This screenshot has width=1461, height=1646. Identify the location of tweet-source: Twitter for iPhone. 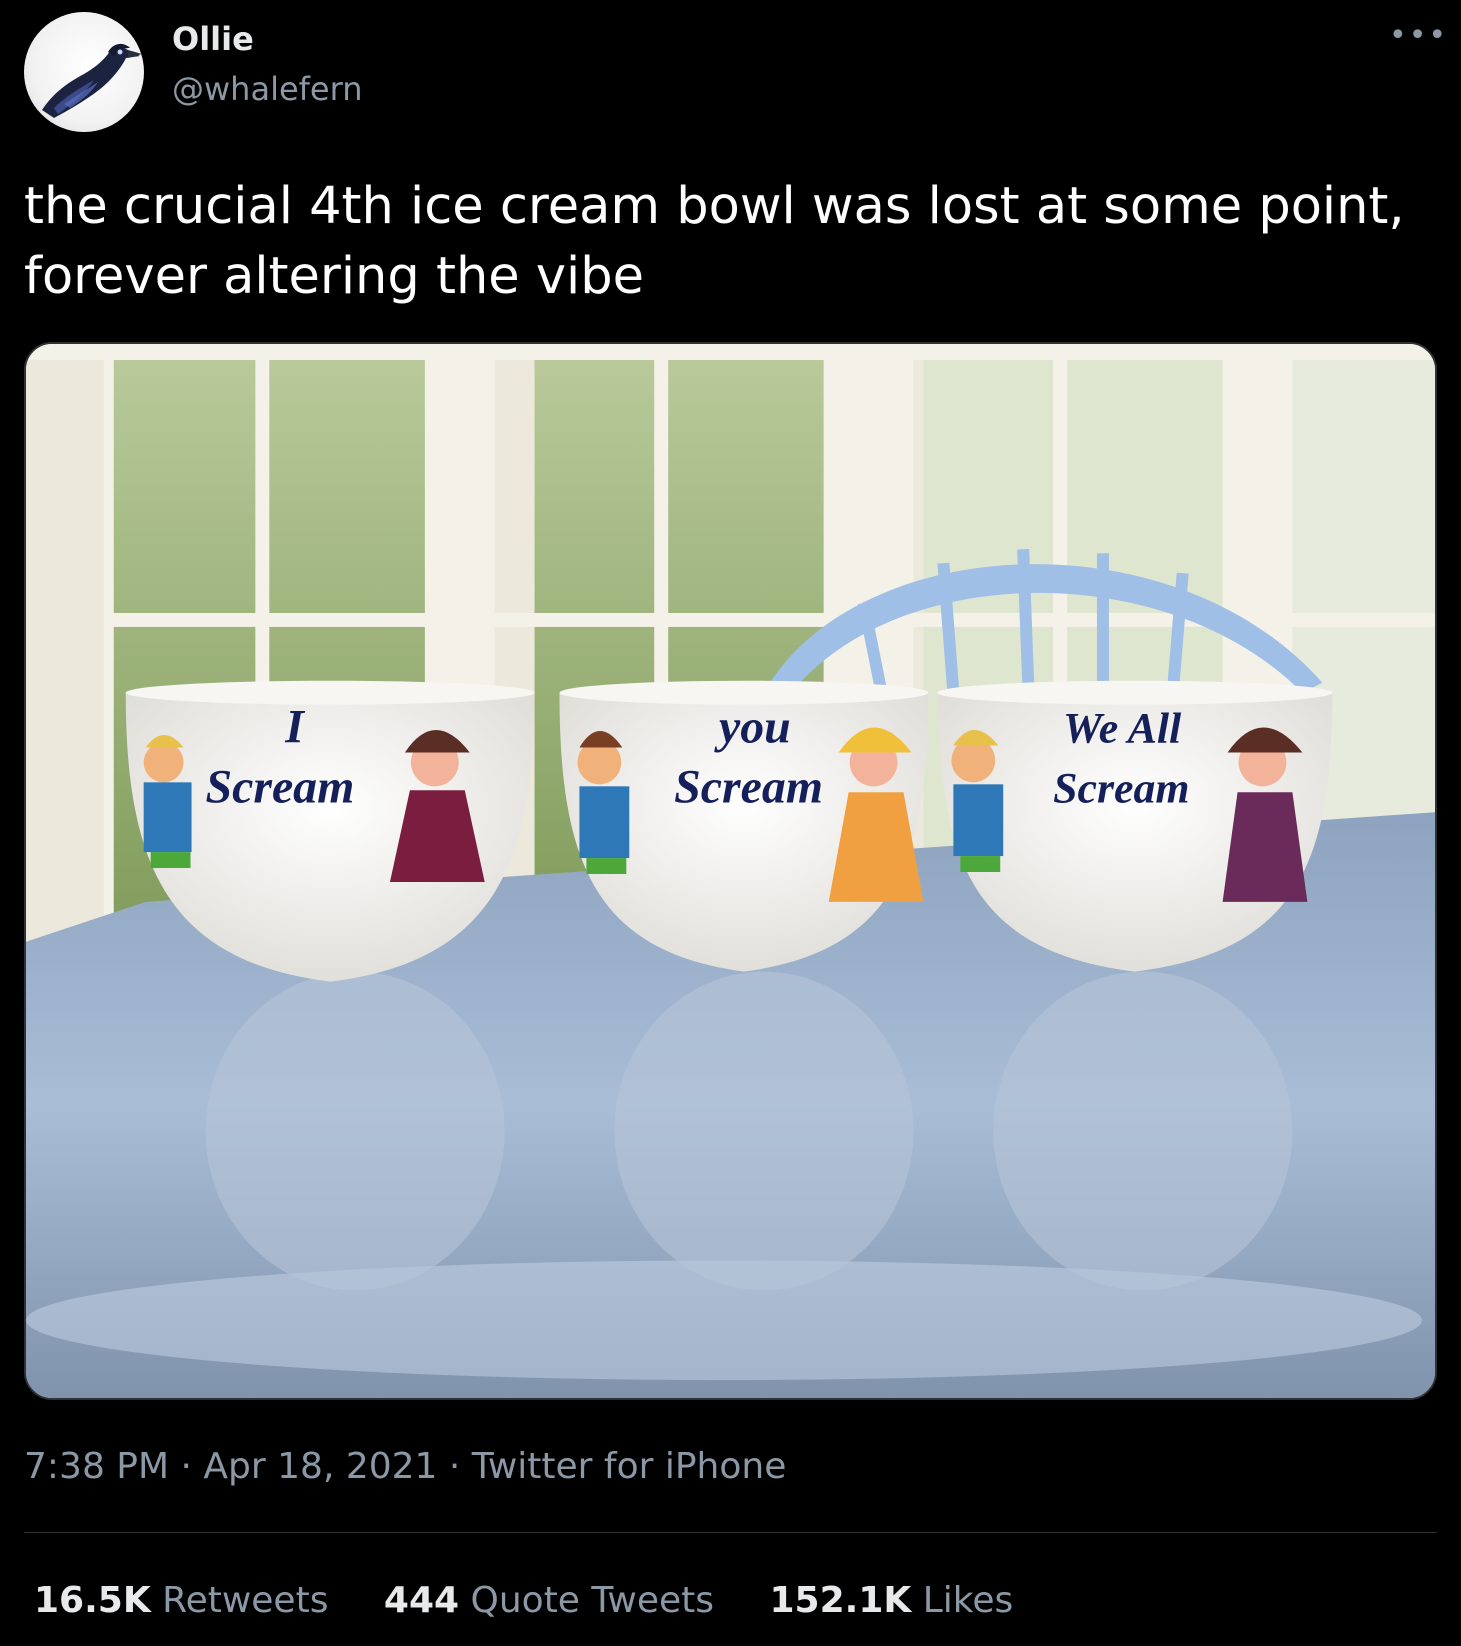
(629, 1466).